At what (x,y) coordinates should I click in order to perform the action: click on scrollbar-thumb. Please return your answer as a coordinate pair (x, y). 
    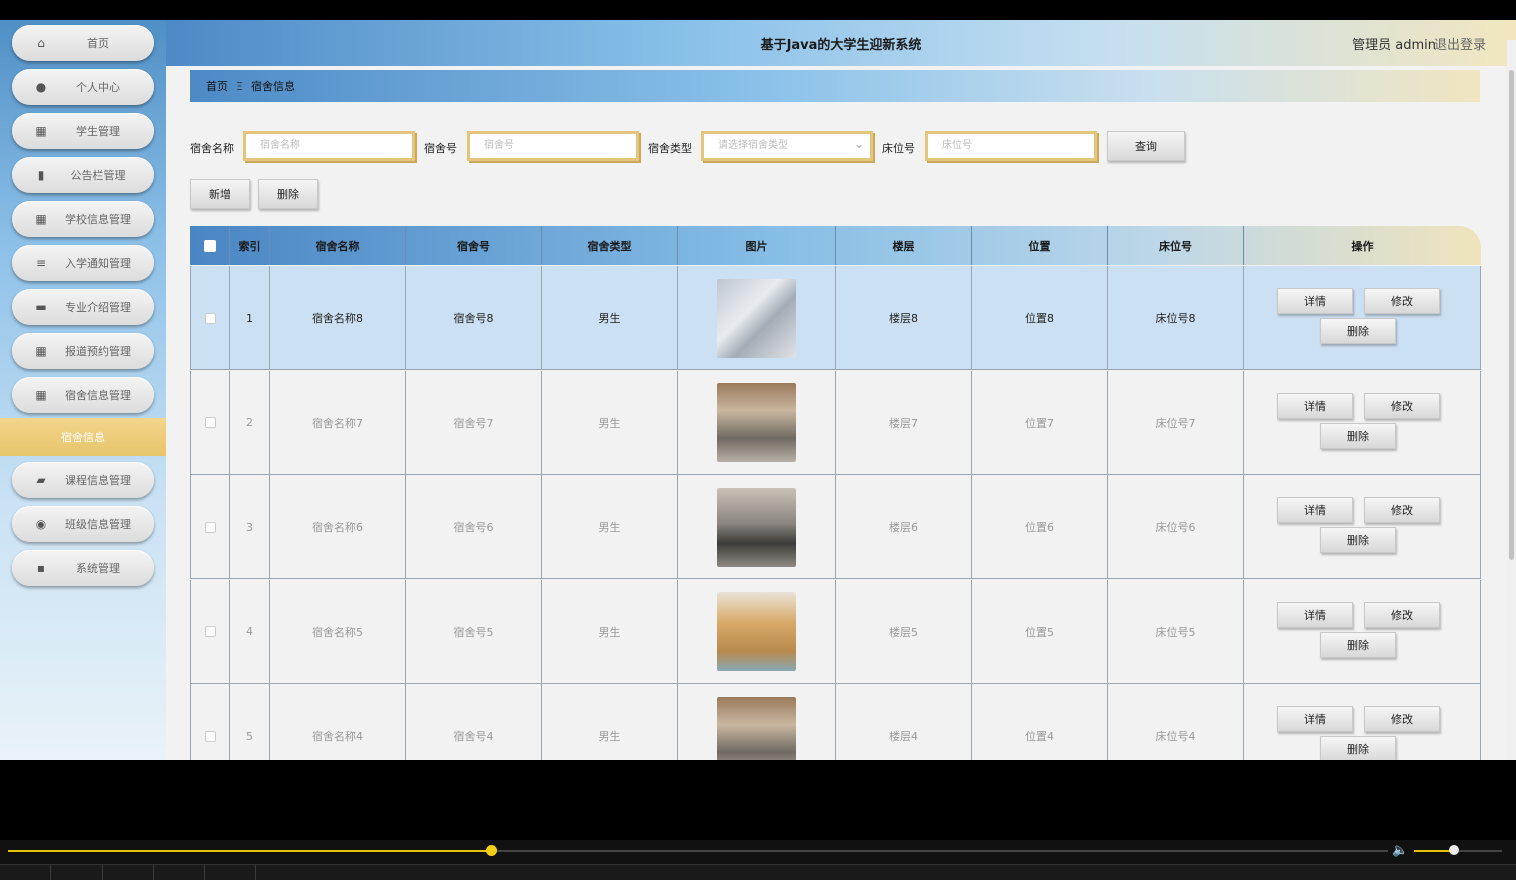
    Looking at the image, I should click on (1511, 315).